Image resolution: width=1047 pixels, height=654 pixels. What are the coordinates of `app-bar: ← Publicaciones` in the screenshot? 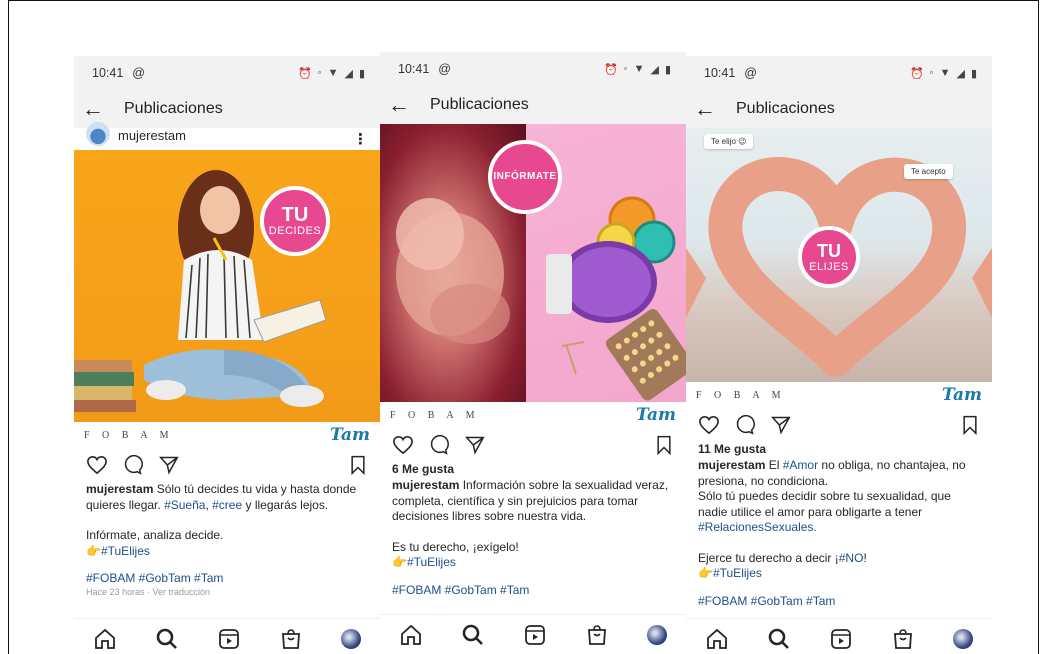 It's located at (227, 109).